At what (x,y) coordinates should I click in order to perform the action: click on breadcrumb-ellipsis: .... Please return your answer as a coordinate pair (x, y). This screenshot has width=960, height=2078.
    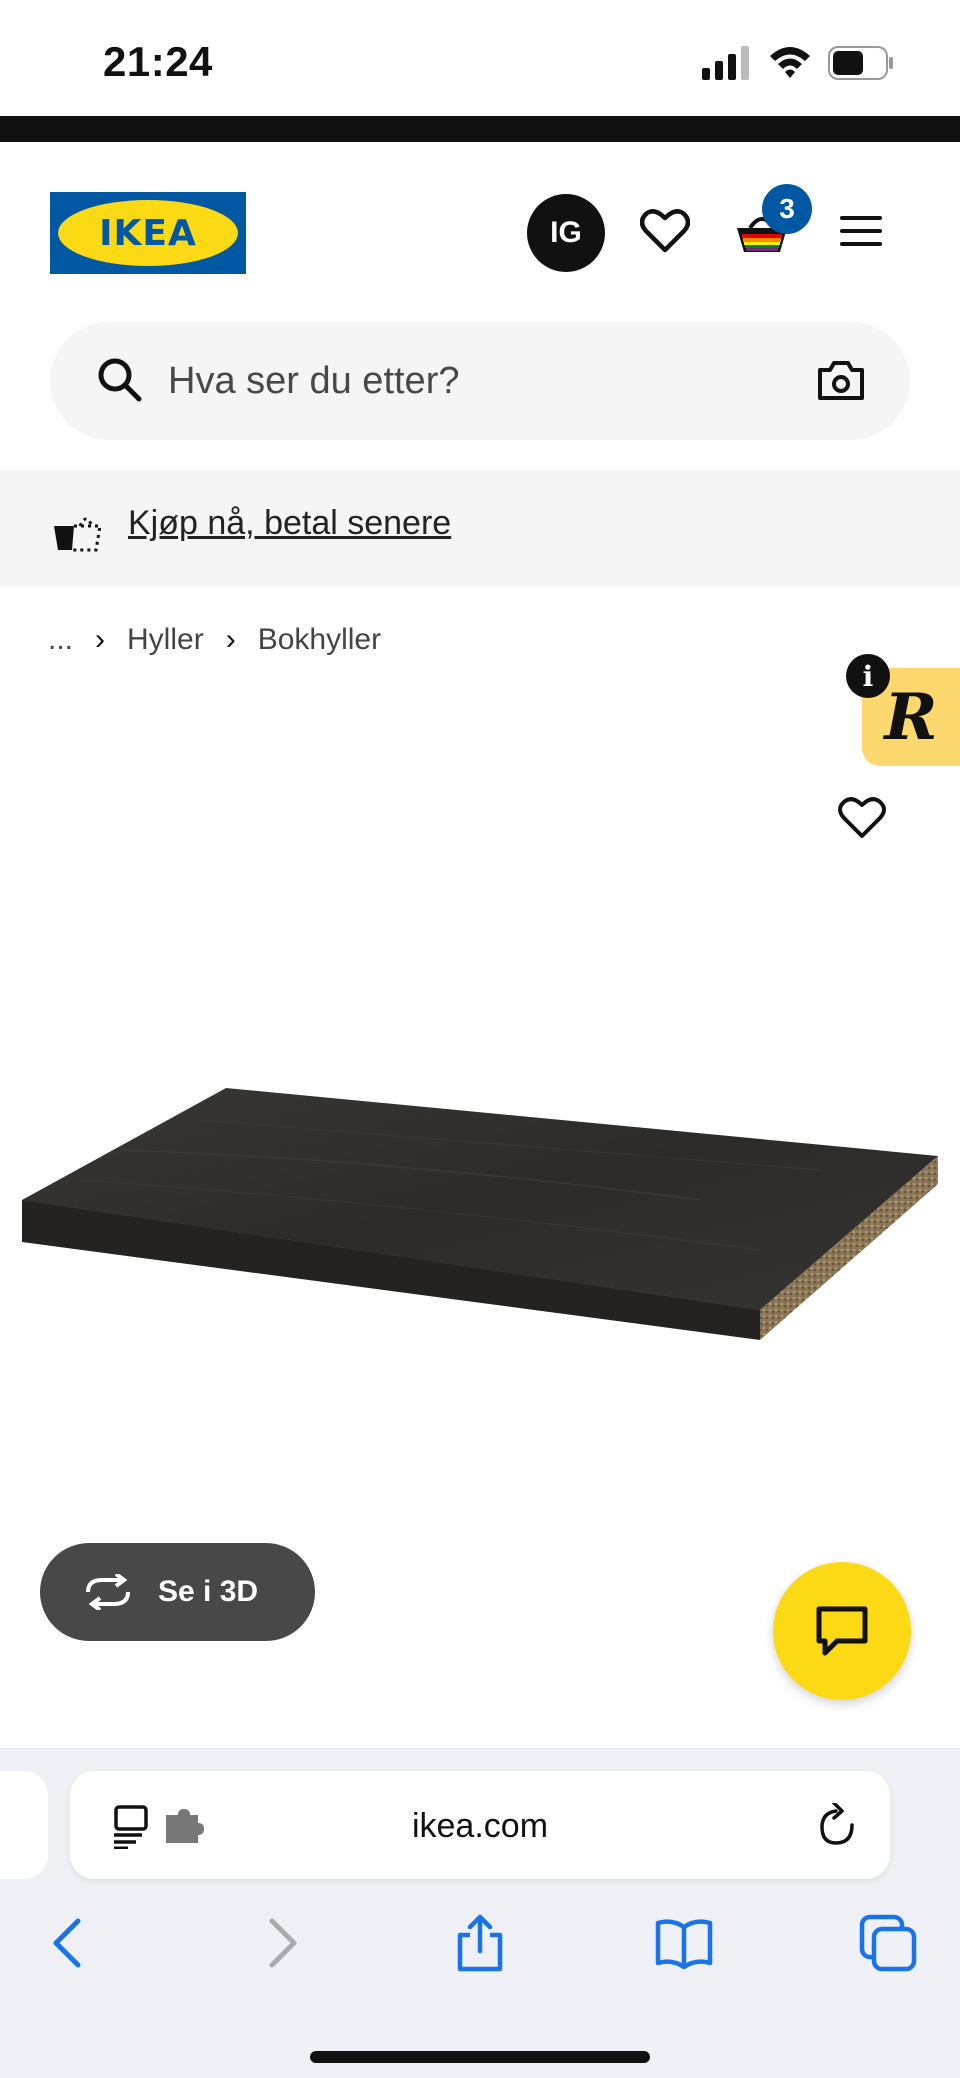
    Looking at the image, I should click on (60, 640).